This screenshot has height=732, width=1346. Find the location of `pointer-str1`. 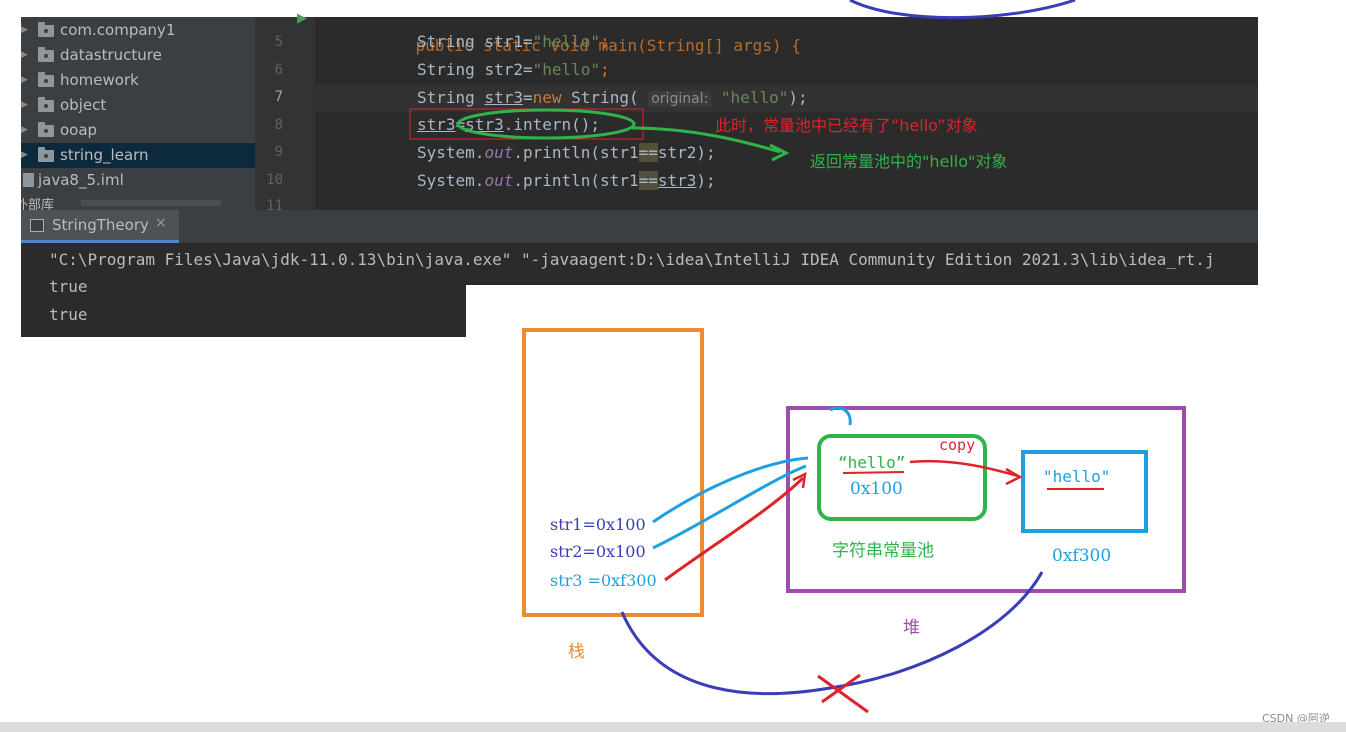

pointer-str1 is located at coordinates (730, 490).